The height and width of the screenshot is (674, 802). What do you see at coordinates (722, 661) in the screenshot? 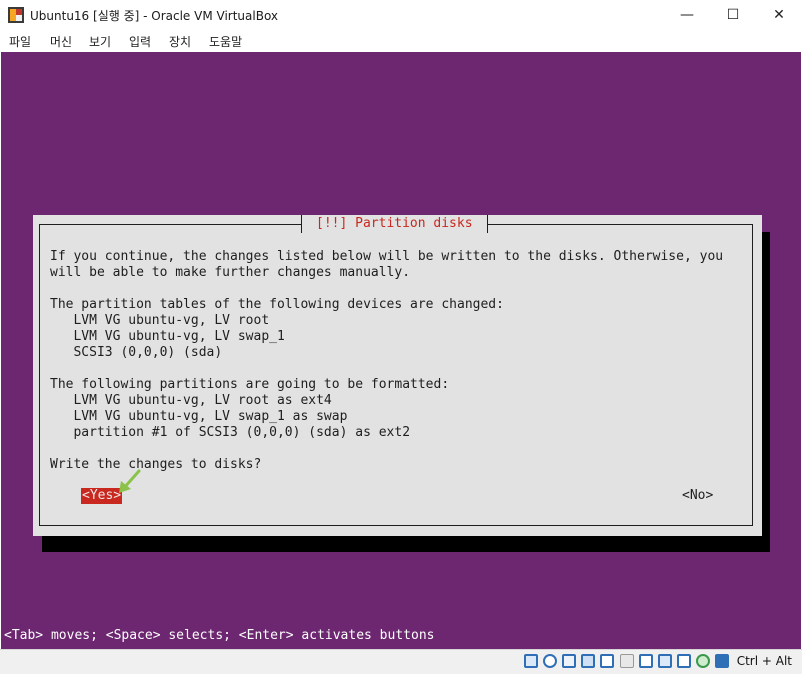
I see `keyboard-icon` at bounding box center [722, 661].